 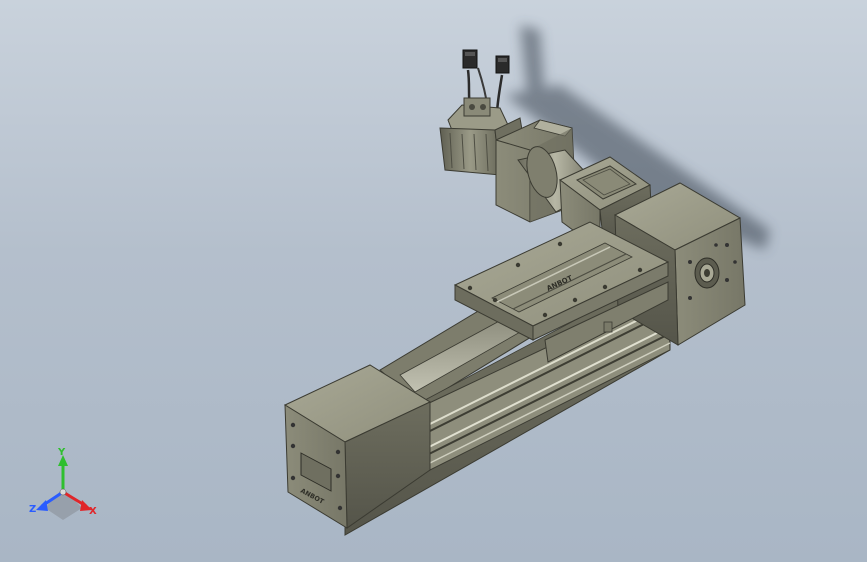 I want to click on coordinate-triad, so click(x=64, y=487).